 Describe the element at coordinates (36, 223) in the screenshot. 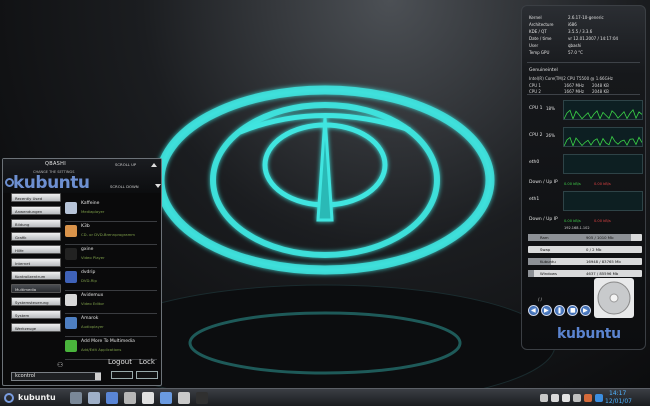

I see `category-button: Bildung` at that location.